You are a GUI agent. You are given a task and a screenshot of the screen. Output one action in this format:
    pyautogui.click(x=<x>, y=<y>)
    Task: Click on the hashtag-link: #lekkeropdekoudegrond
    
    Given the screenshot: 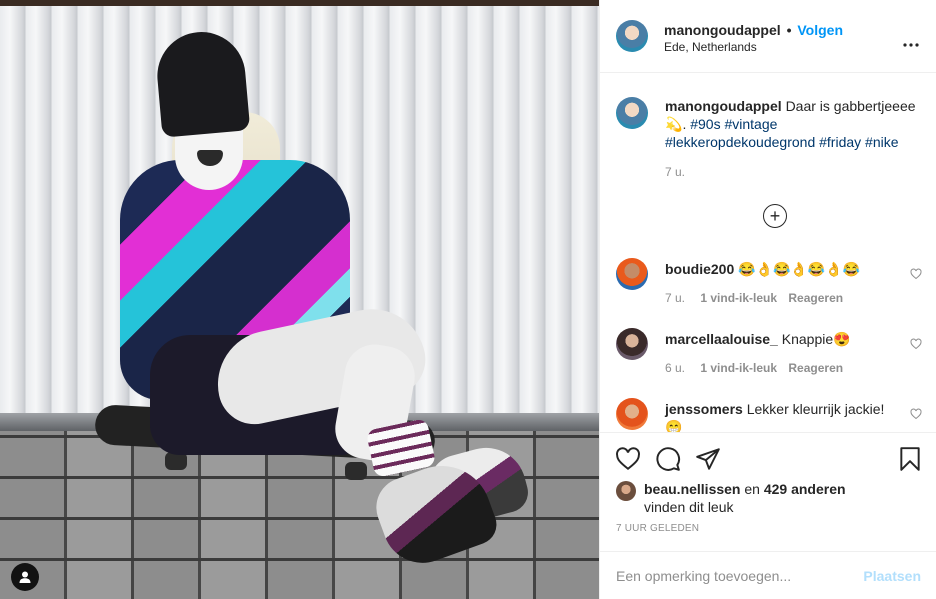 What is the action you would take?
    pyautogui.click(x=740, y=142)
    